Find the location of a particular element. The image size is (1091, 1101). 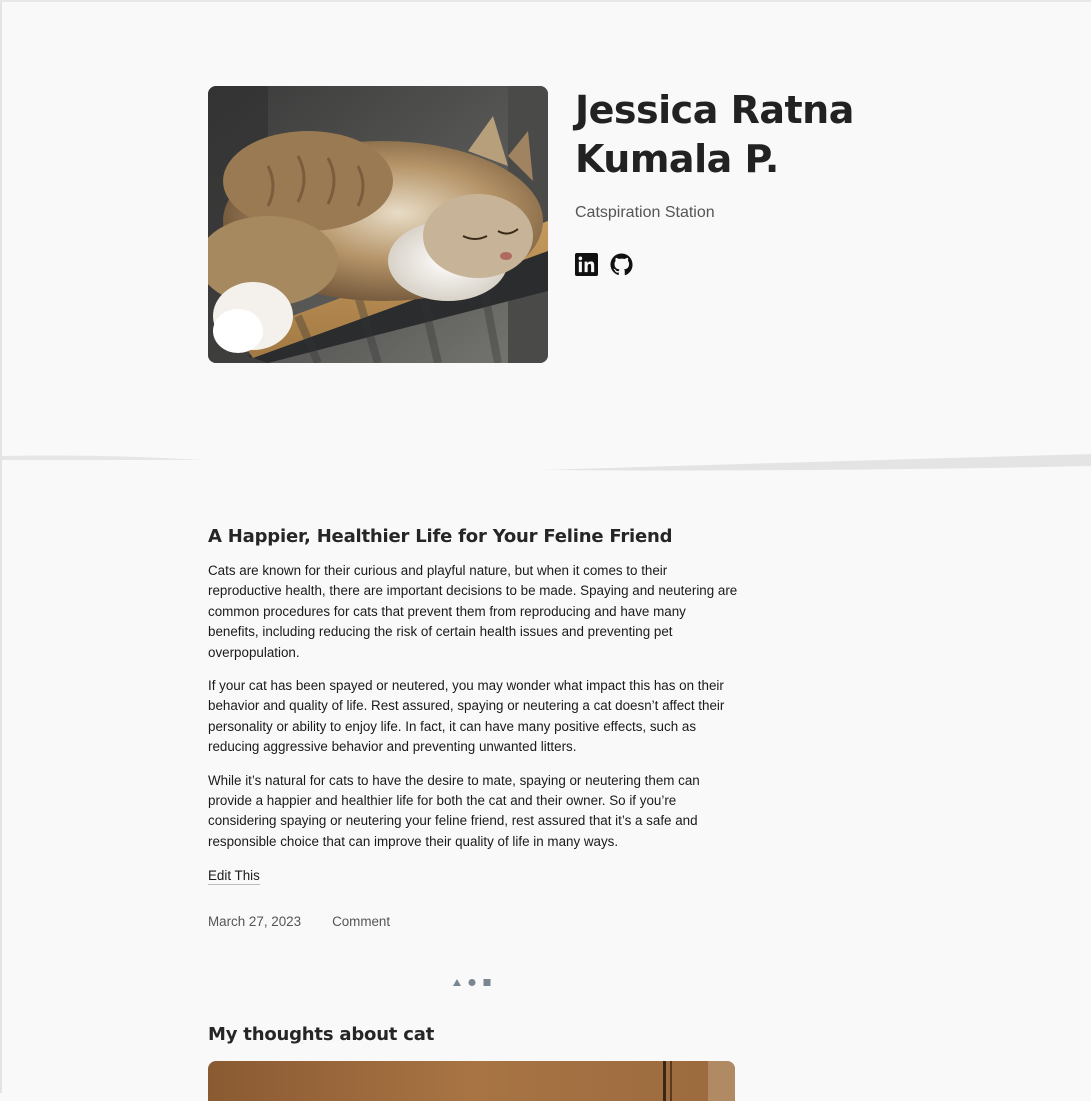

circle-icon is located at coordinates (472, 982).